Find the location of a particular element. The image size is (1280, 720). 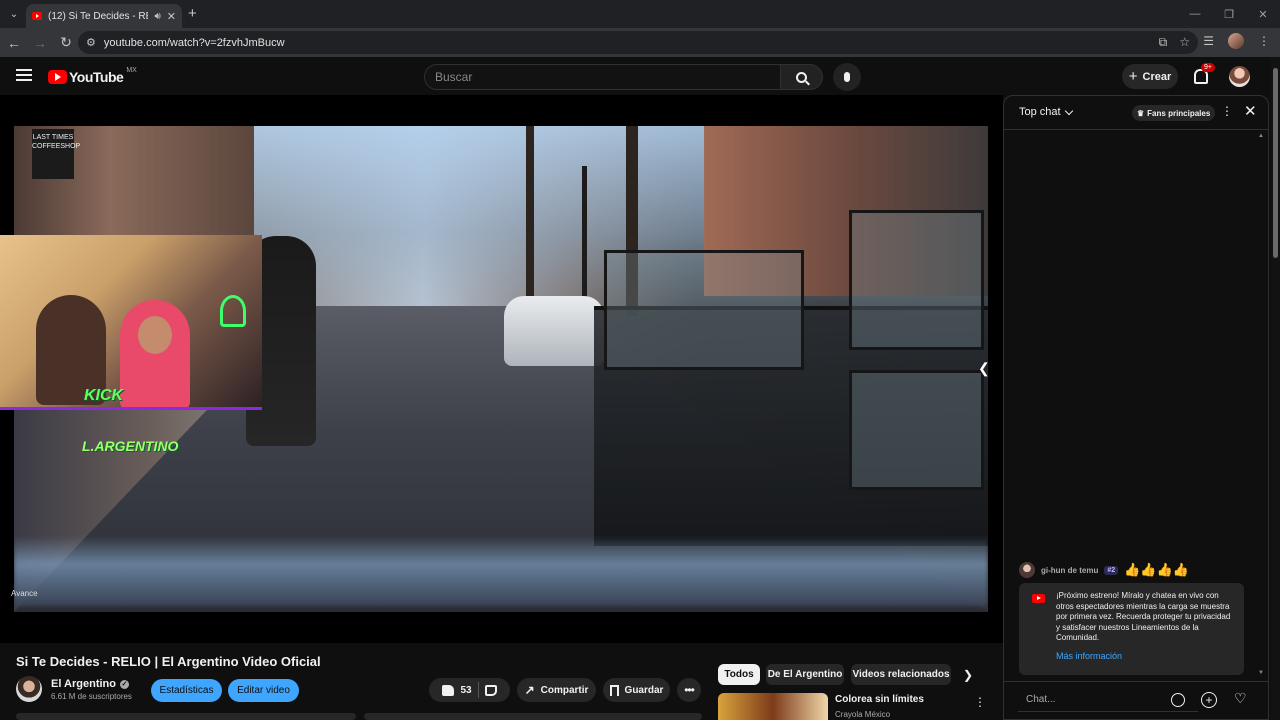

emoji-smiley-icon is located at coordinates (1178, 700).